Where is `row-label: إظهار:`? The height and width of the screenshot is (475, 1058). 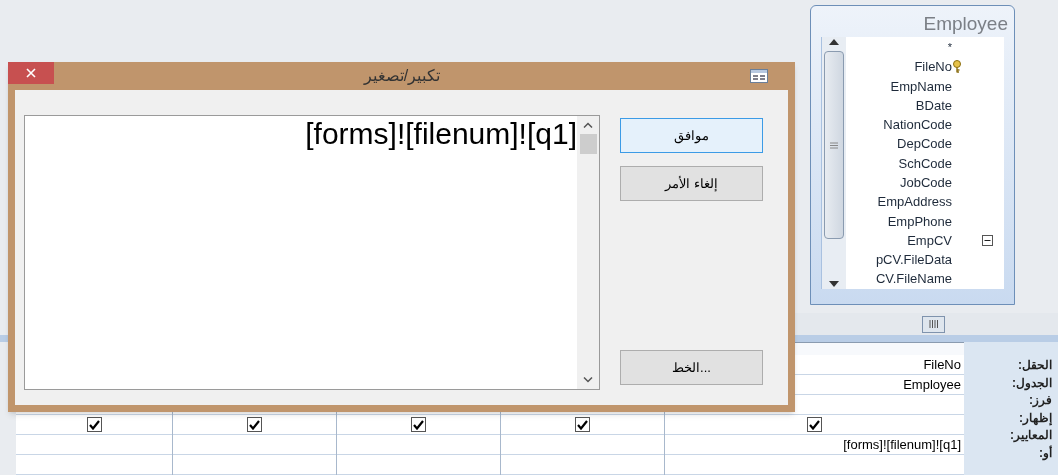
row-label: إظهار: is located at coordinates (1035, 418).